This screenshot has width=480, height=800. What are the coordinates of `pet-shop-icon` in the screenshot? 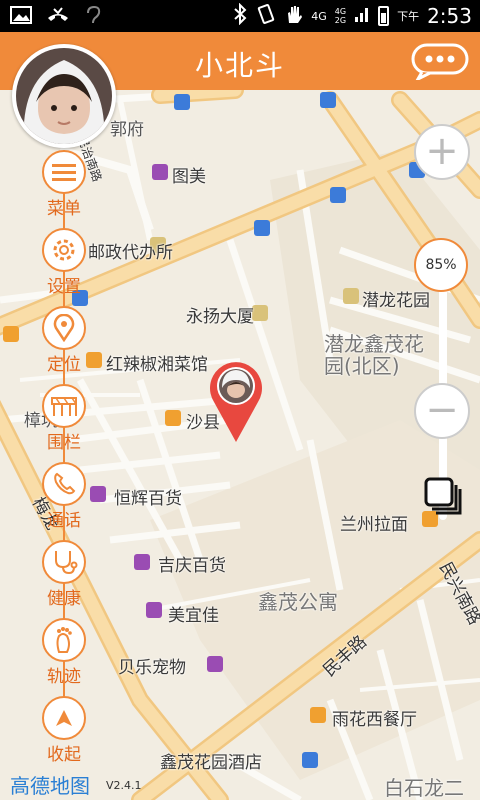 It's located at (215, 664).